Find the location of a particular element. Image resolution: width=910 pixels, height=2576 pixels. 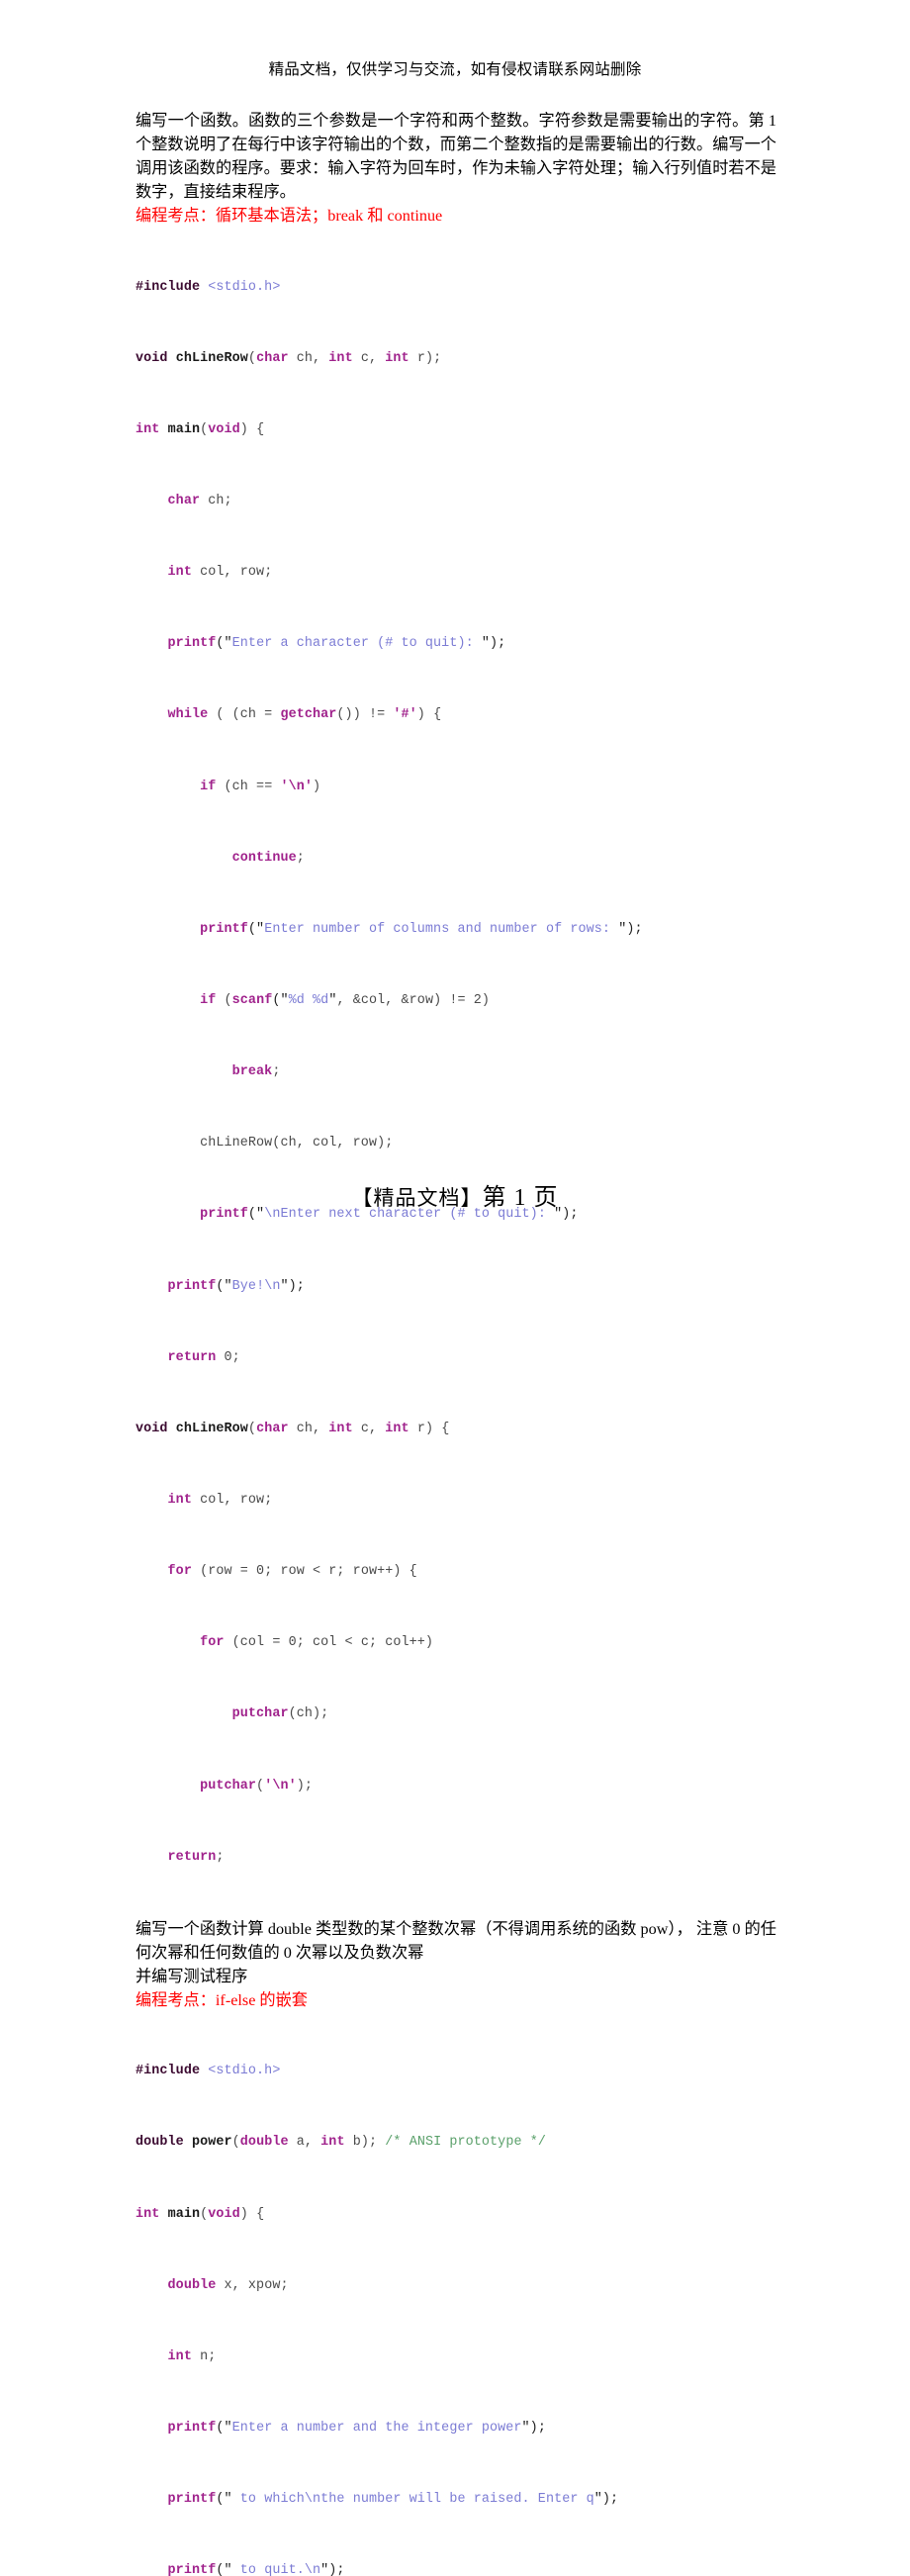

note-exam-point-1: 编程考点：循环基本语法；break 和 continue is located at coordinates (289, 216).